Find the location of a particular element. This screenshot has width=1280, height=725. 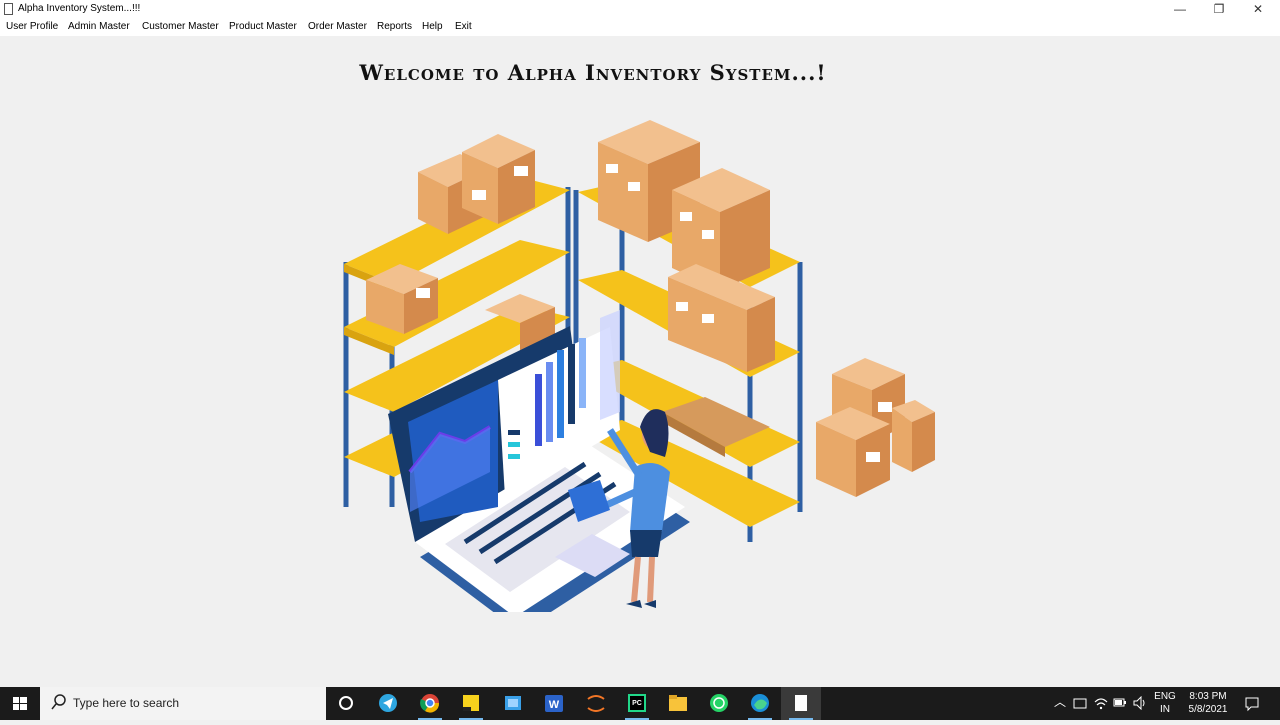

meet-now-icon is located at coordinates (1080, 703).